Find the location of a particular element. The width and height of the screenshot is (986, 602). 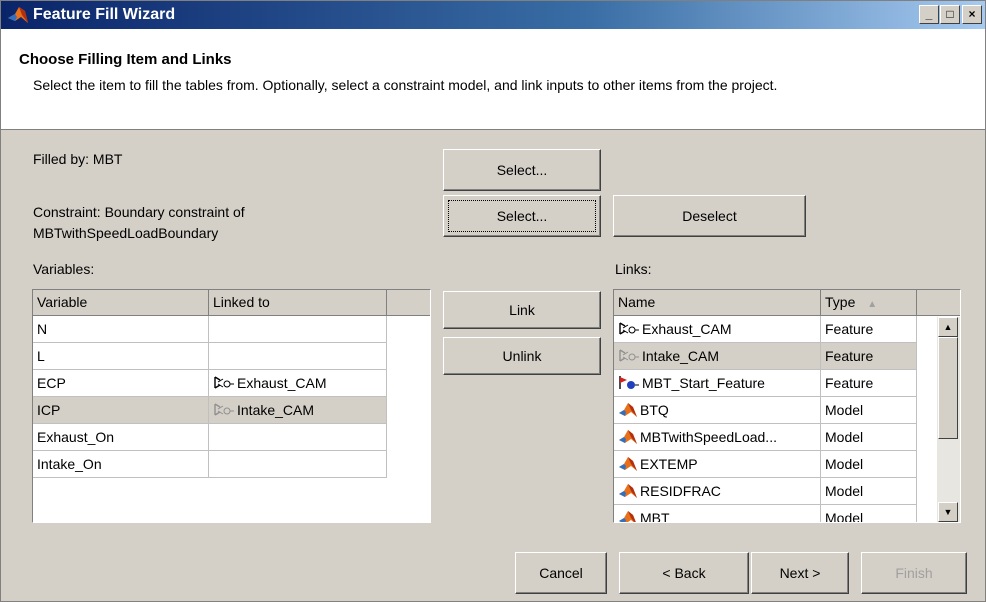

step-title: Choose Filling Item and Links is located at coordinates (125, 59).